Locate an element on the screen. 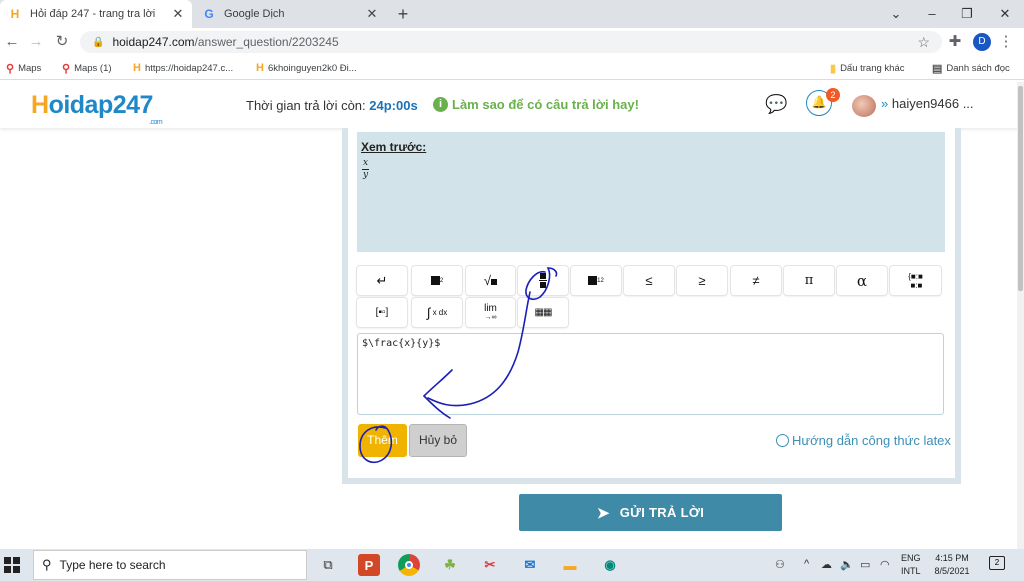 The width and height of the screenshot is (1024, 581). battery-icon: ▭ is located at coordinates (865, 564).